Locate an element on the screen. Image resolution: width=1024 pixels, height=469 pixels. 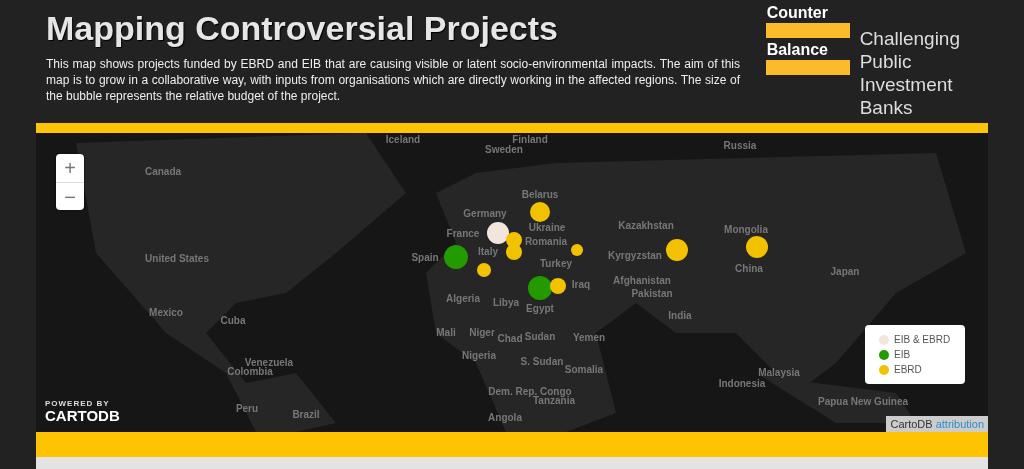
country-label: Niger is located at coordinates (482, 332).